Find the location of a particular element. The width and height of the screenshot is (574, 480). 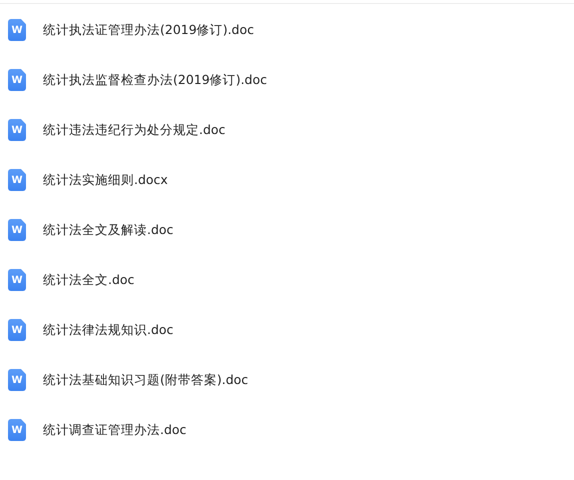

file-name: 统计法实施细则.docx is located at coordinates (105, 180).